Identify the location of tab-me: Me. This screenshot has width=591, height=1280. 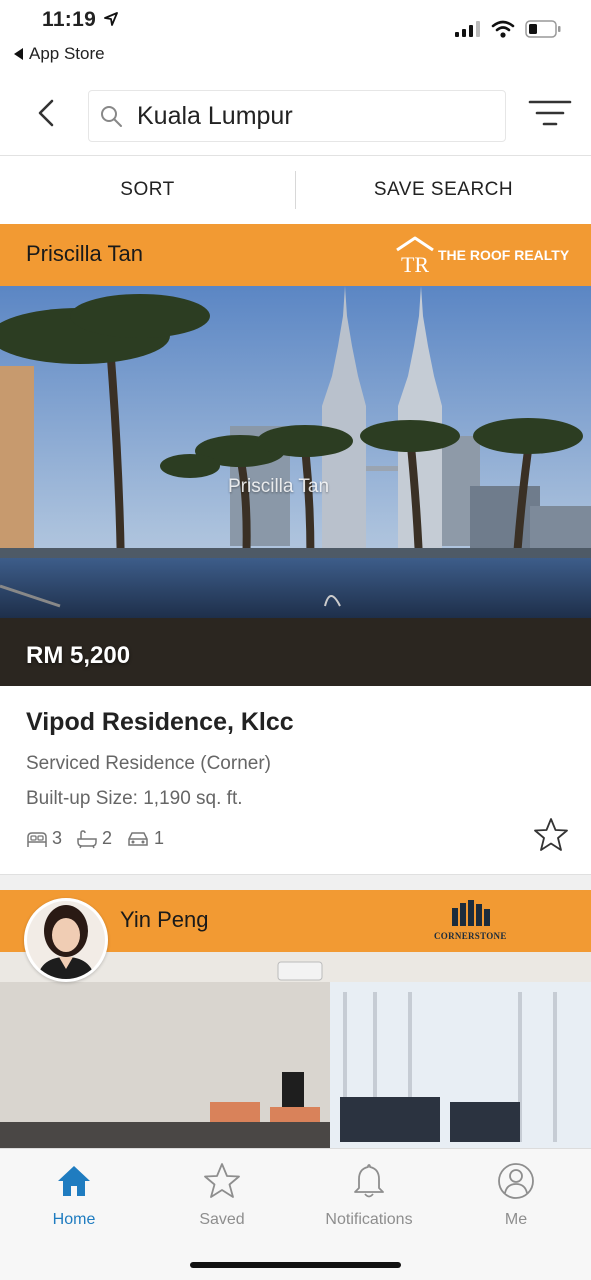
(516, 1195).